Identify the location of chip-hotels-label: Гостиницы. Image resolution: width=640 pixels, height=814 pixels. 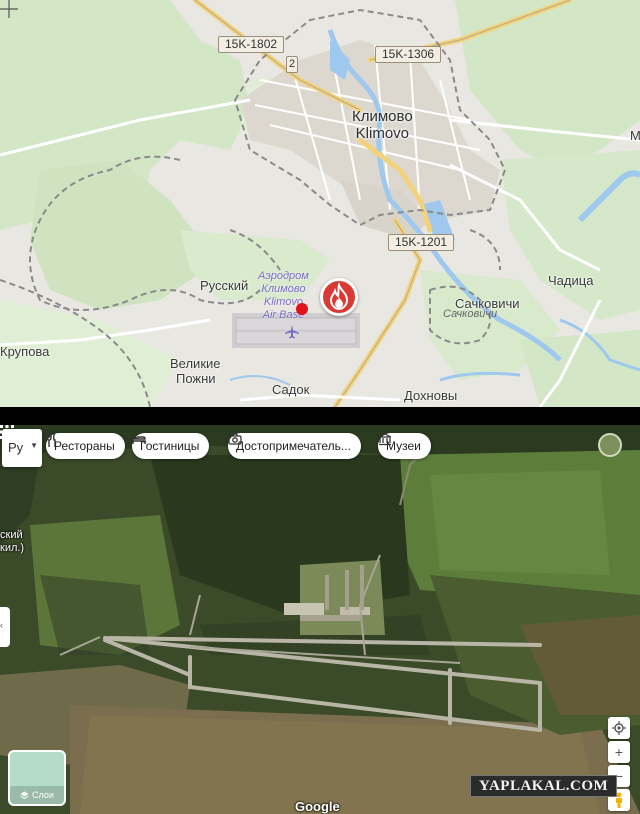
(170, 446).